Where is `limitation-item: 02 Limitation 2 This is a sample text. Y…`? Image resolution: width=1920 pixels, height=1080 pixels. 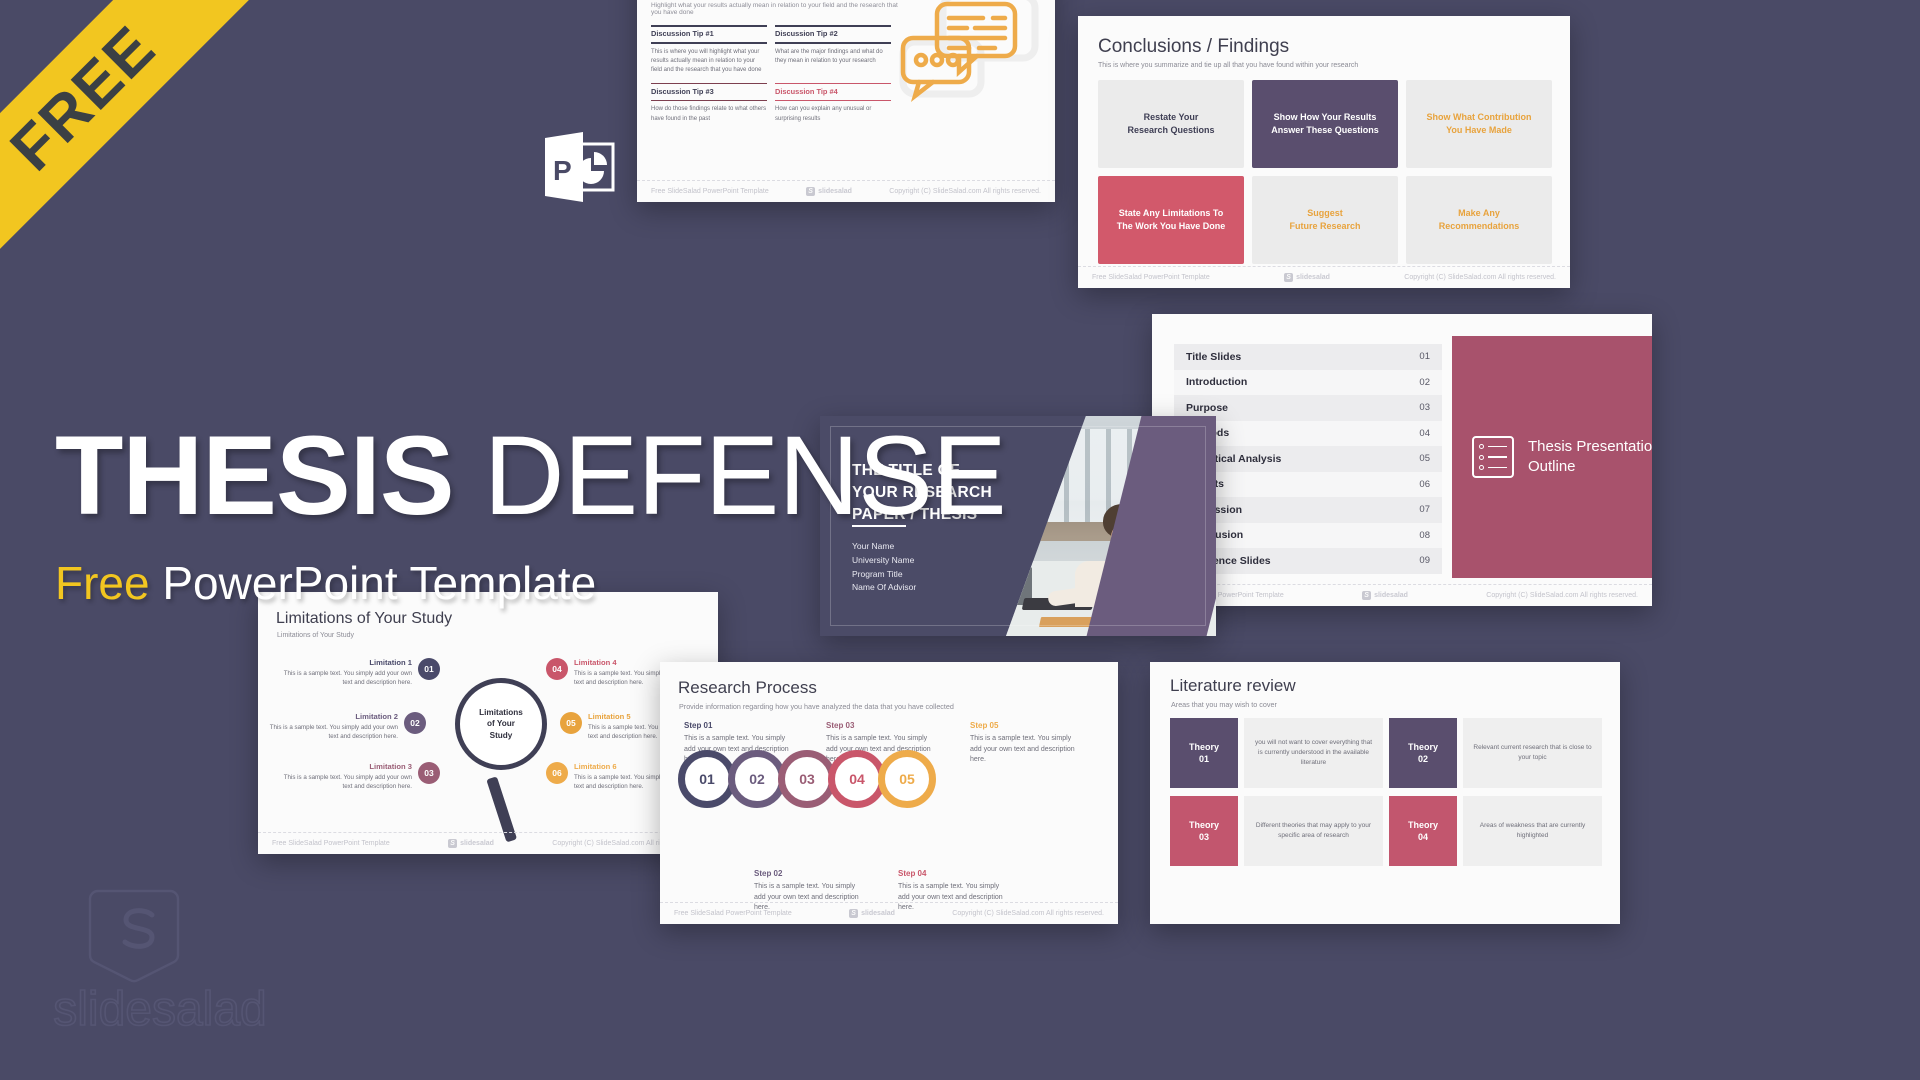
limitation-item: 02 Limitation 2 This is a sample text. Y… is located at coordinates (346, 727).